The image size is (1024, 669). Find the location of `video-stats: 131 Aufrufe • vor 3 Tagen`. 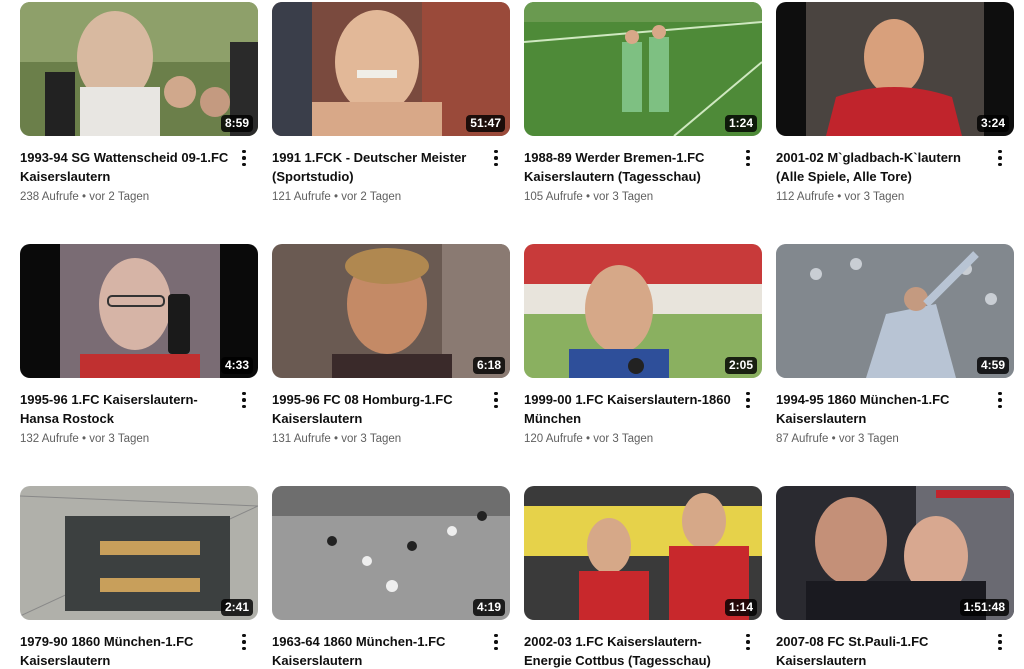

video-stats: 131 Aufrufe • vor 3 Tagen is located at coordinates (377, 439).